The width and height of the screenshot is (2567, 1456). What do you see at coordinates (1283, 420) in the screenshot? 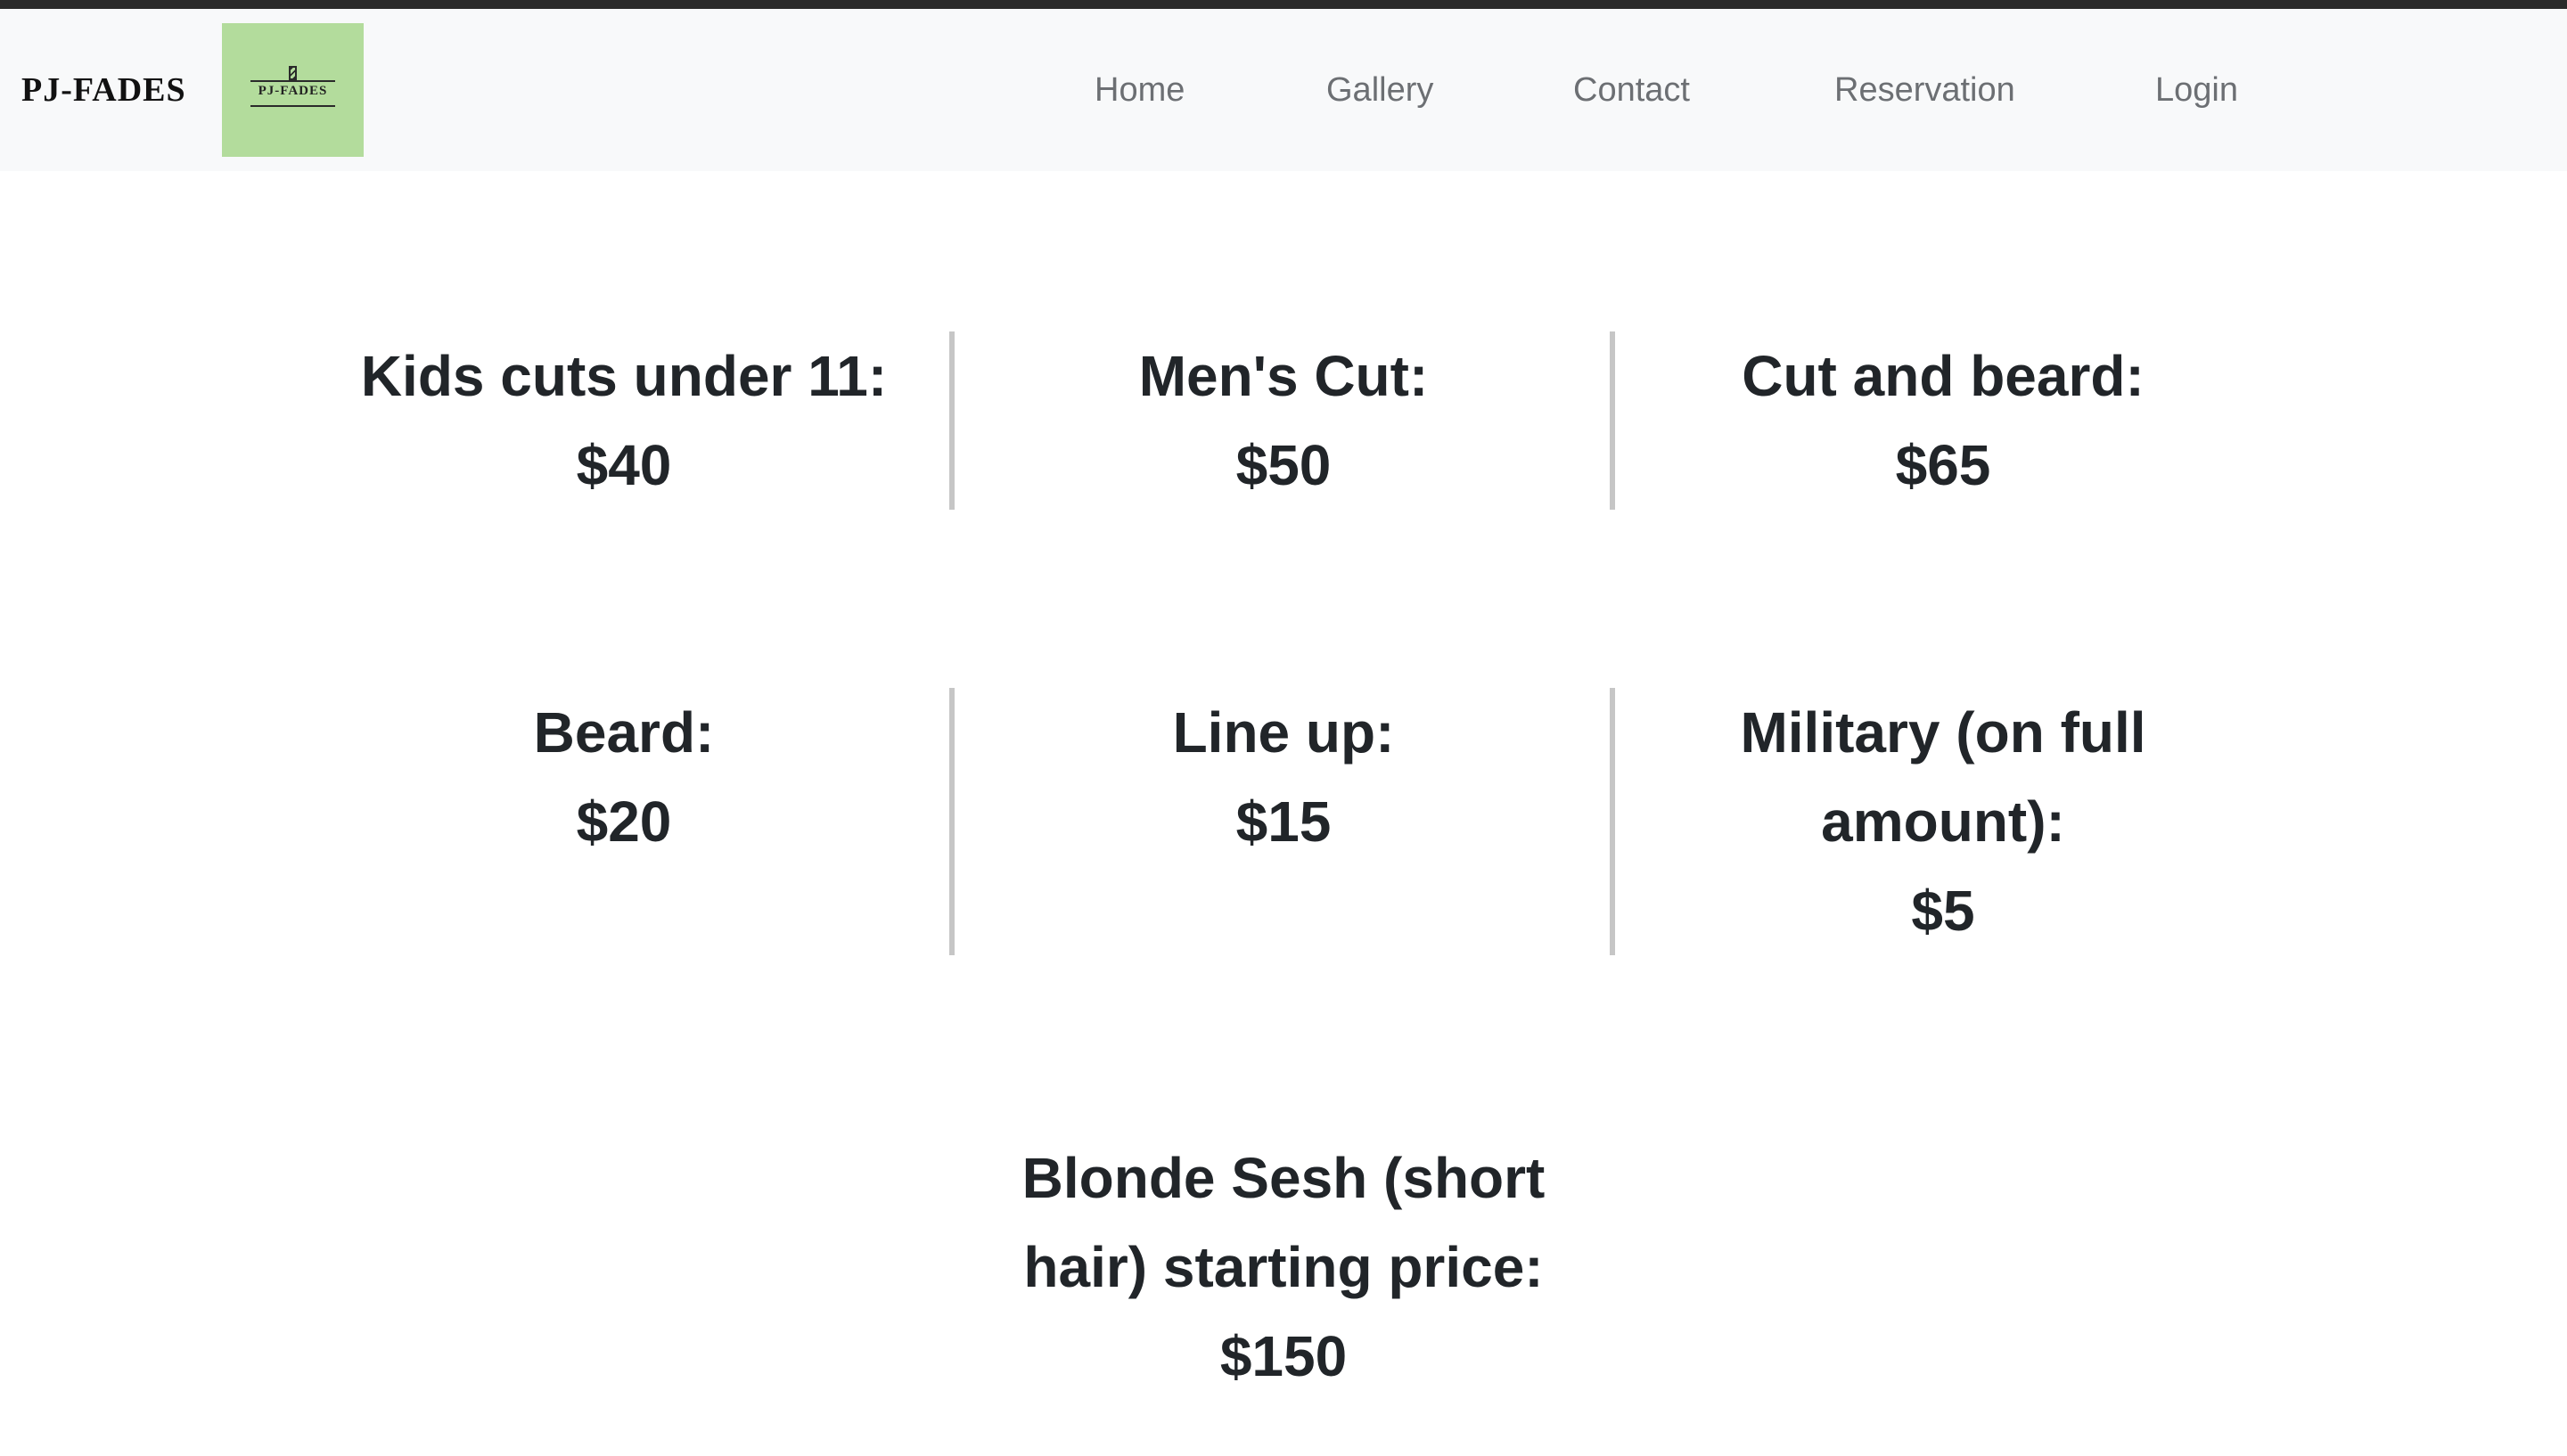
I see `price-item-mens-cut: Men's Cut: $50` at bounding box center [1283, 420].